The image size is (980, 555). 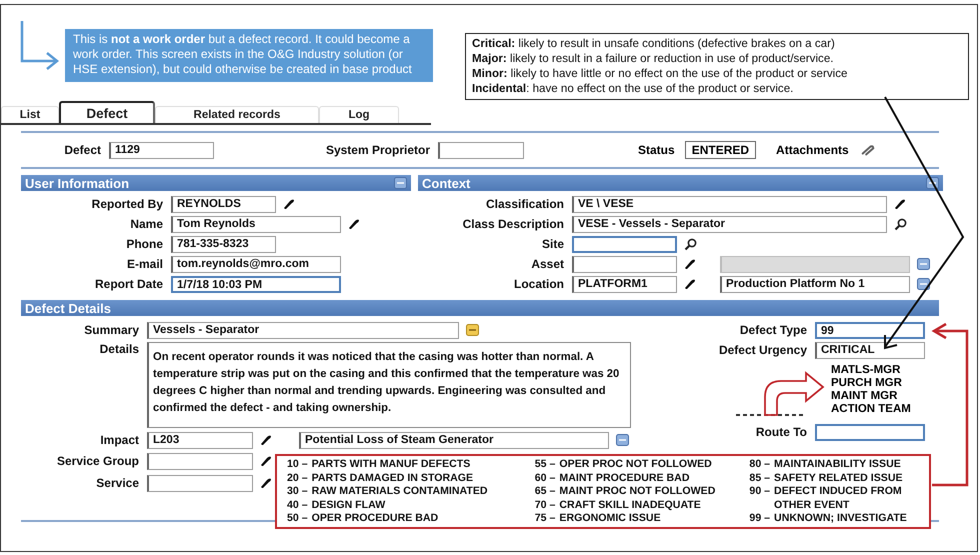 What do you see at coordinates (119, 440) in the screenshot?
I see `field-label: Impact` at bounding box center [119, 440].